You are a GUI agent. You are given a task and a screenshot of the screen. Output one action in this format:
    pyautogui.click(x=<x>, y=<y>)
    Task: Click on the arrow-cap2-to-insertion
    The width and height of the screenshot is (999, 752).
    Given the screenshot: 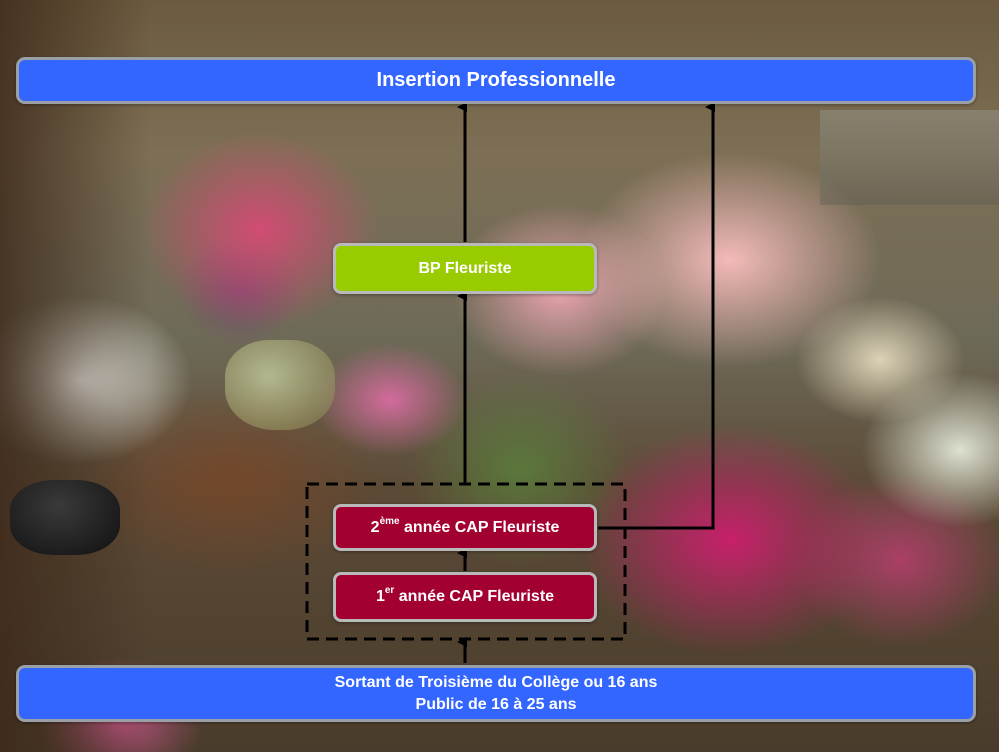 What is the action you would take?
    pyautogui.click(x=656, y=316)
    